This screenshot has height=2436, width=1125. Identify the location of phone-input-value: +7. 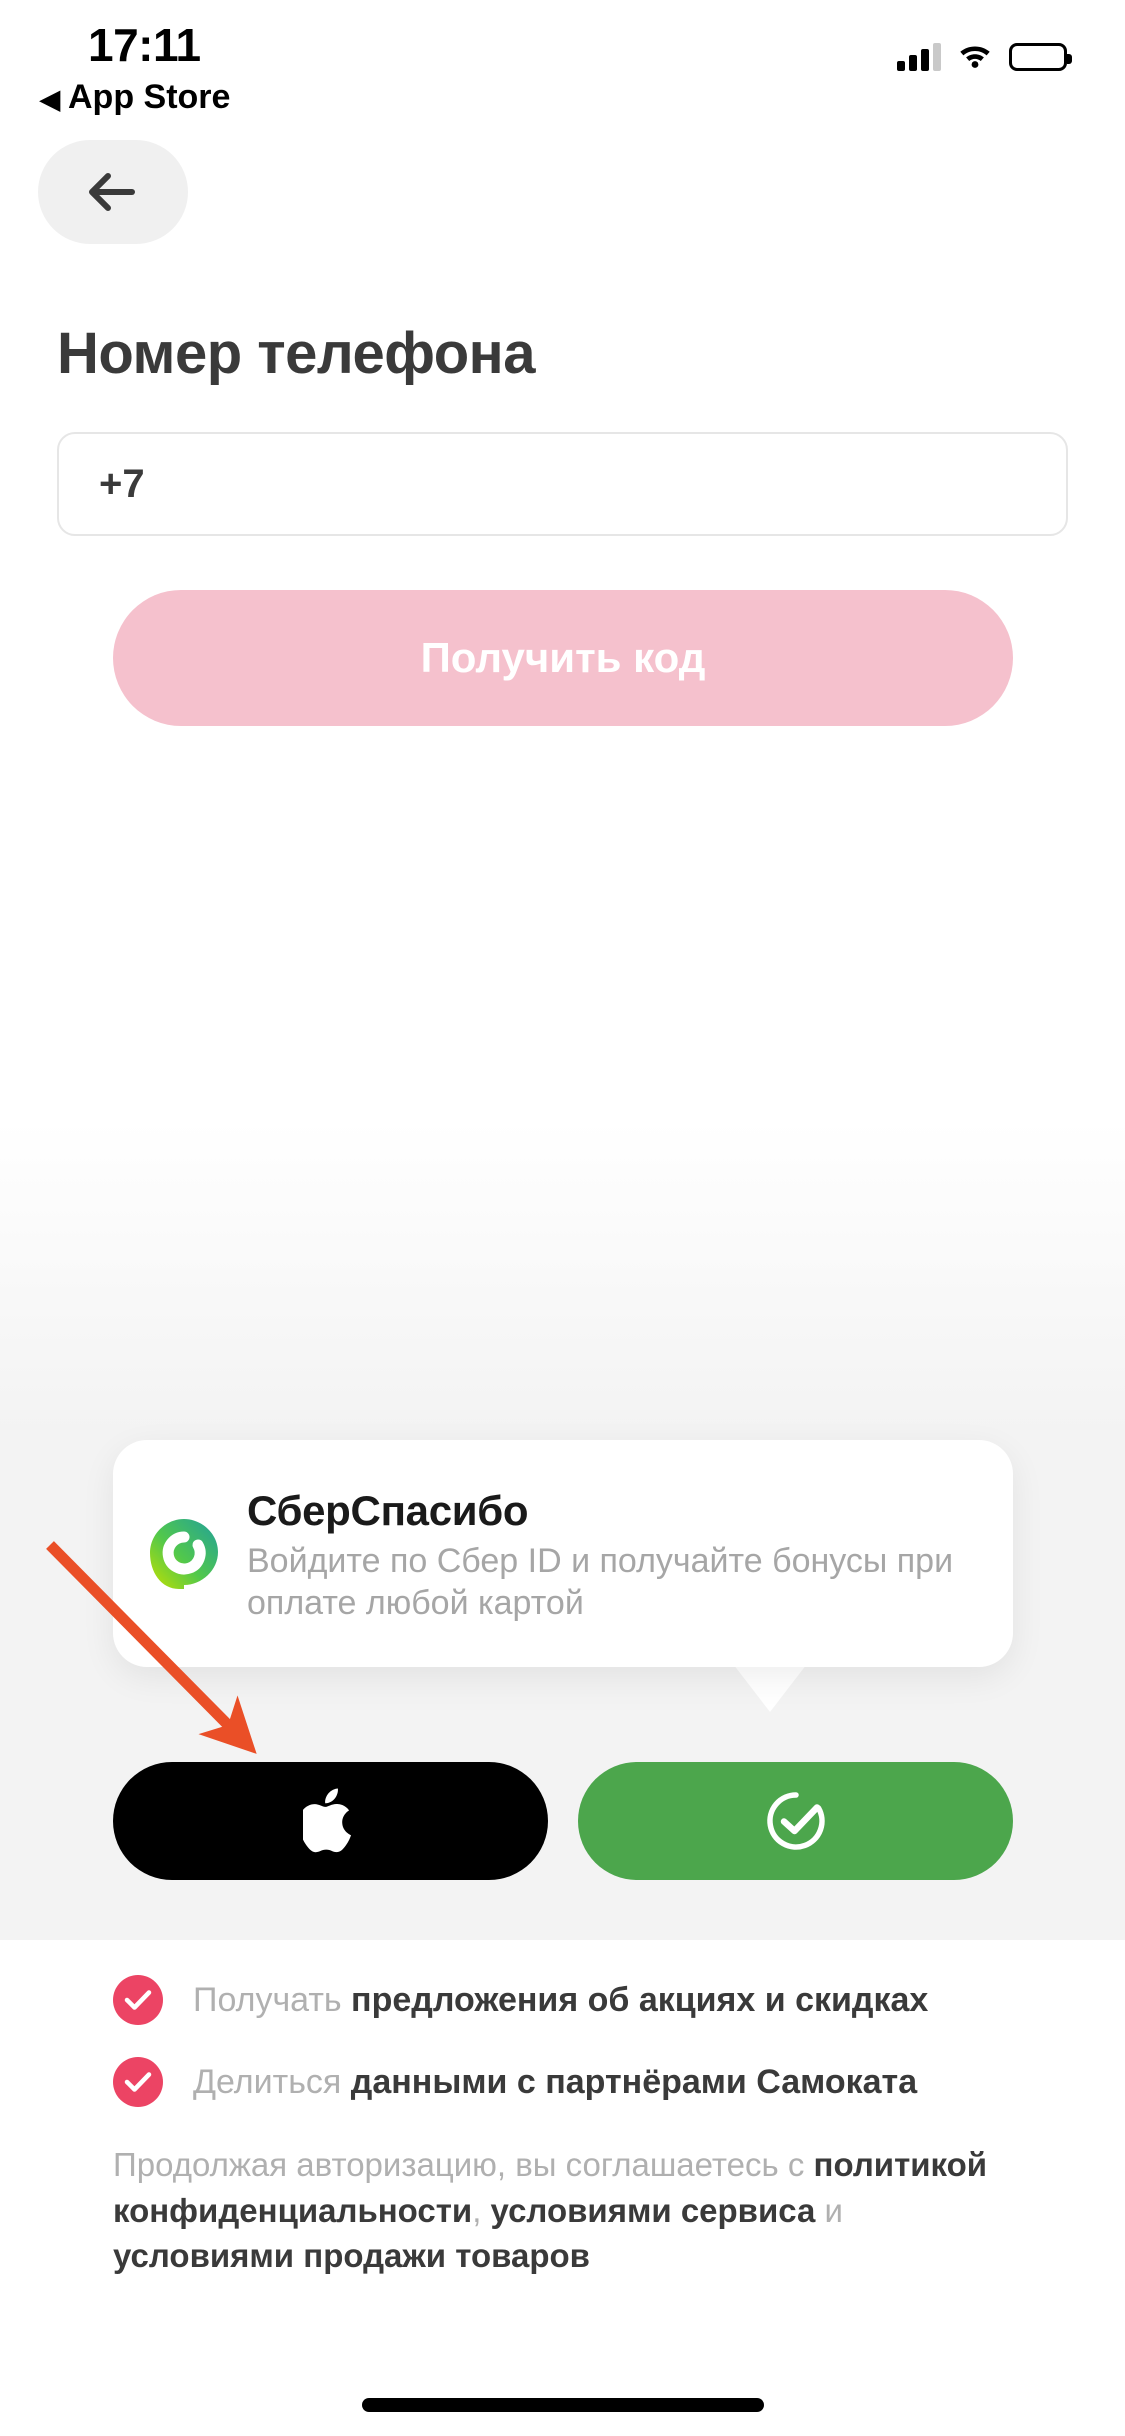
(122, 483).